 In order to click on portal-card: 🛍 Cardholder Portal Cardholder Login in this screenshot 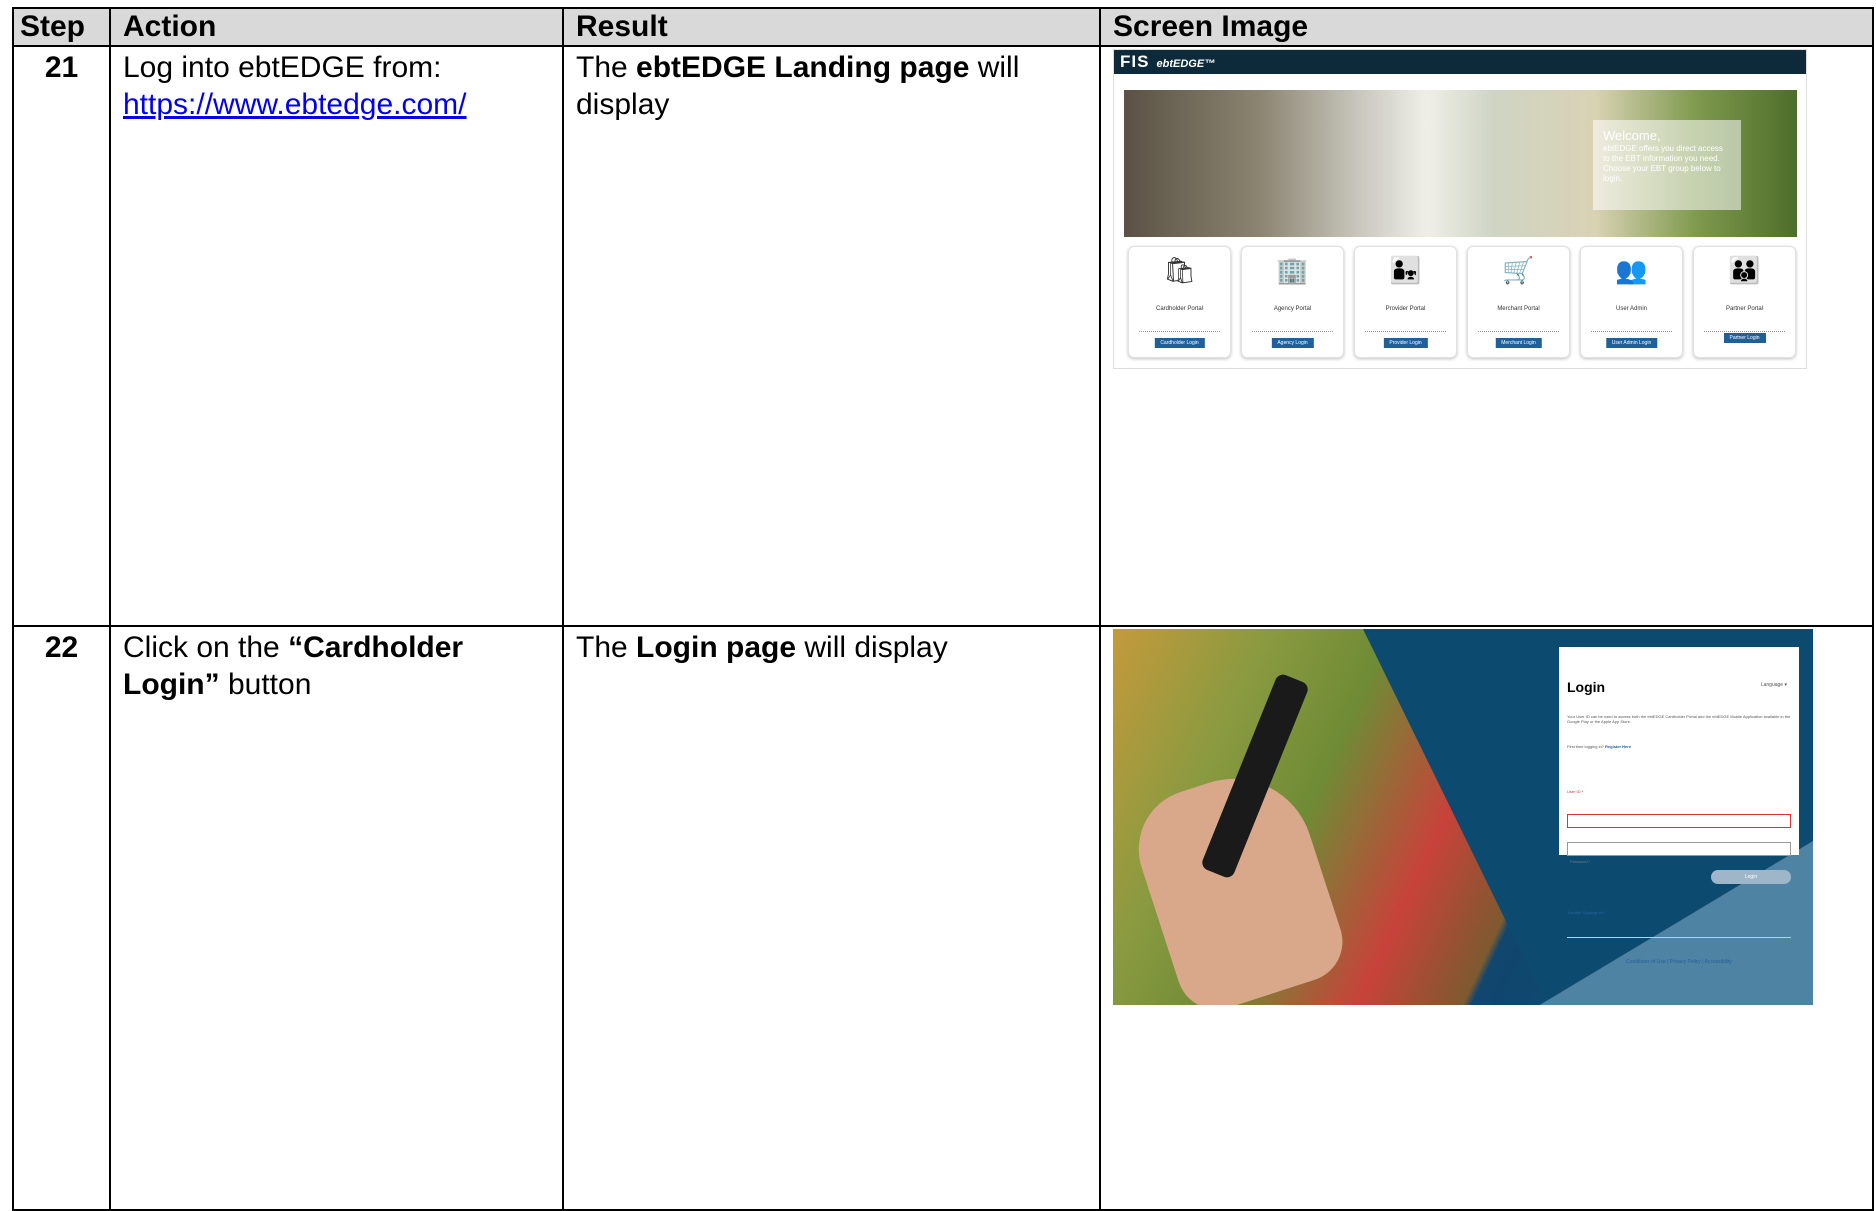, I will do `click(1179, 302)`.